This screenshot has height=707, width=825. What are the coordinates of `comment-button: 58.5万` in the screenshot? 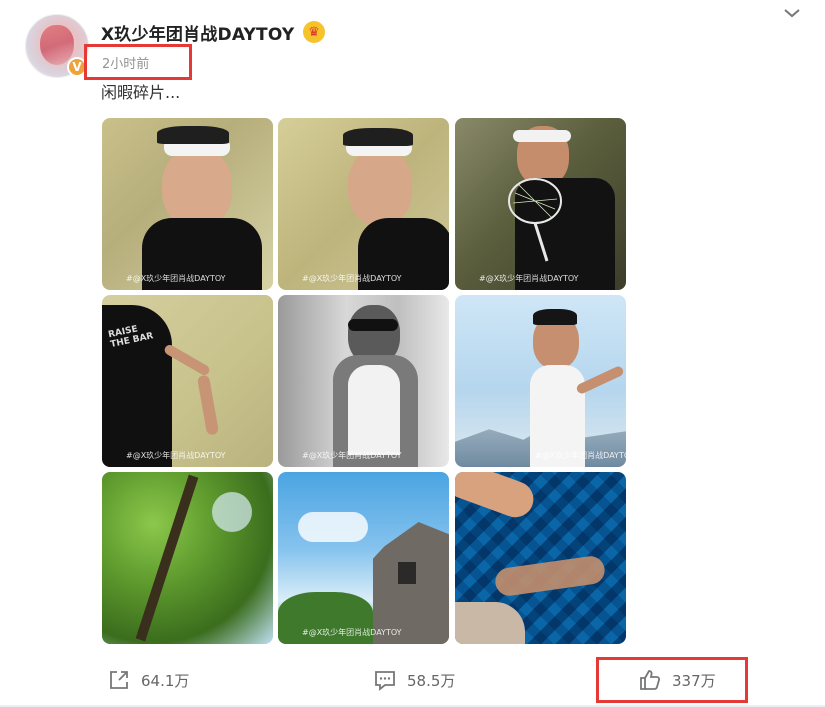 It's located at (414, 680).